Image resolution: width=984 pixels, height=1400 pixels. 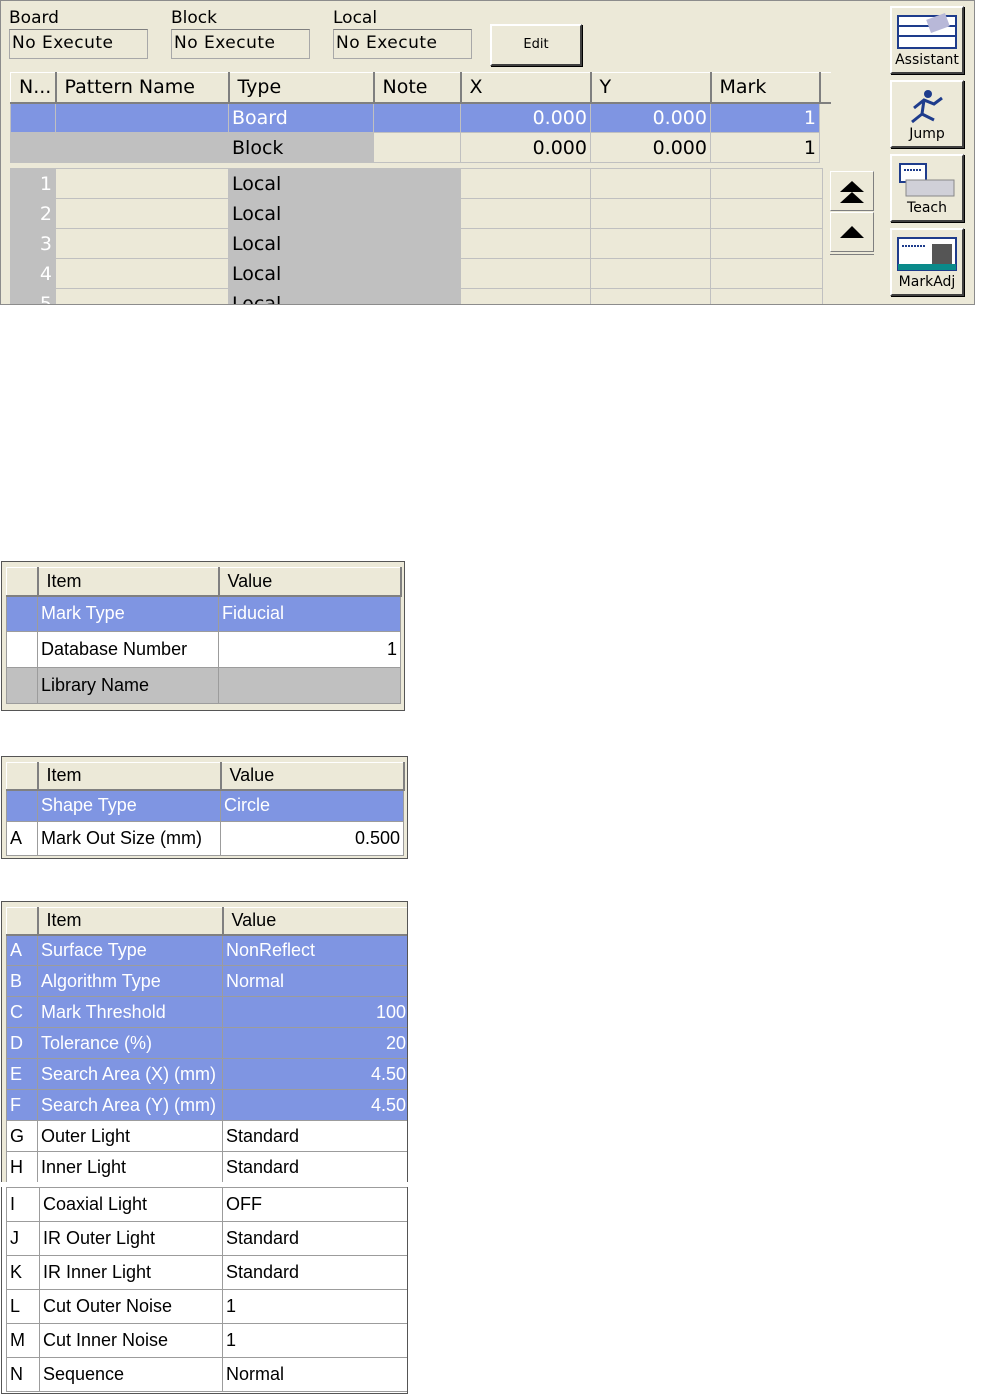 I want to click on col-mark: Mark, so click(x=765, y=88).